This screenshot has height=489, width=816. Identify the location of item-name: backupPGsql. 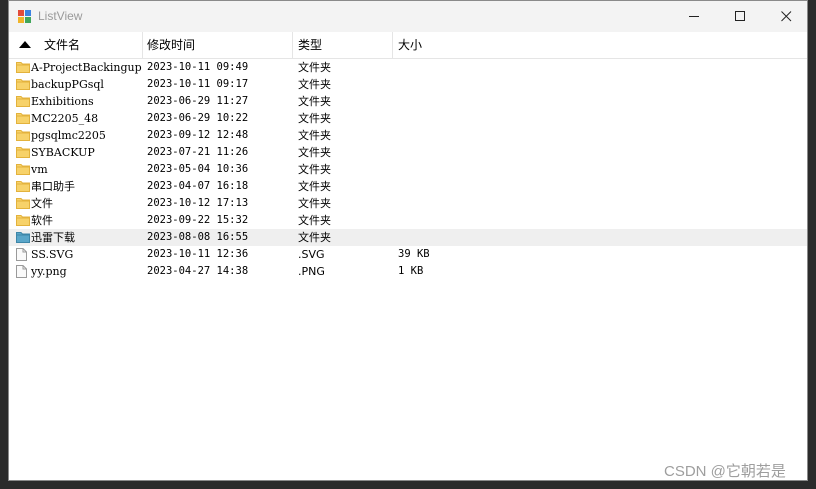
(67, 84).